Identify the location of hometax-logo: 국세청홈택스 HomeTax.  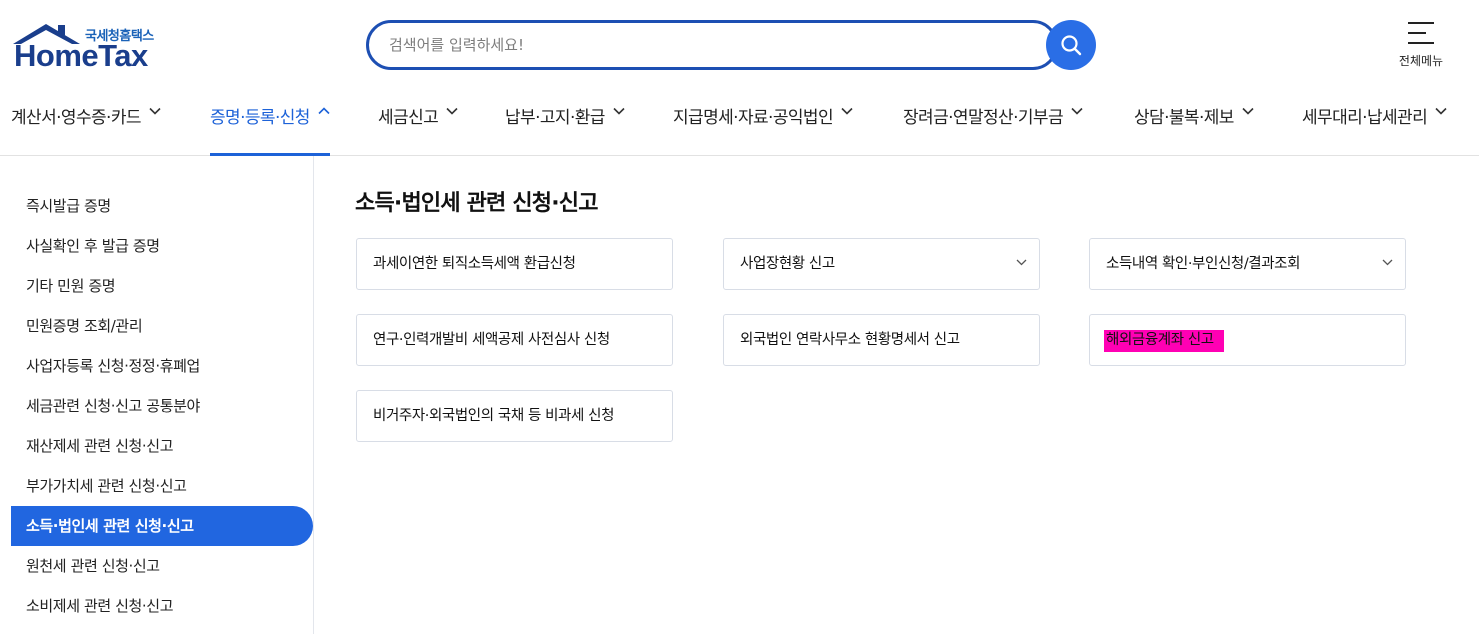
(86, 47).